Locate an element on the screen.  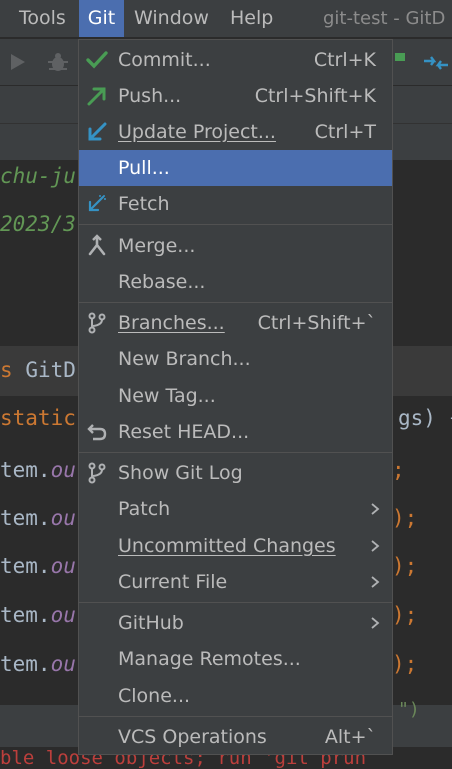
menu-item-label: GitHub is located at coordinates (151, 623).